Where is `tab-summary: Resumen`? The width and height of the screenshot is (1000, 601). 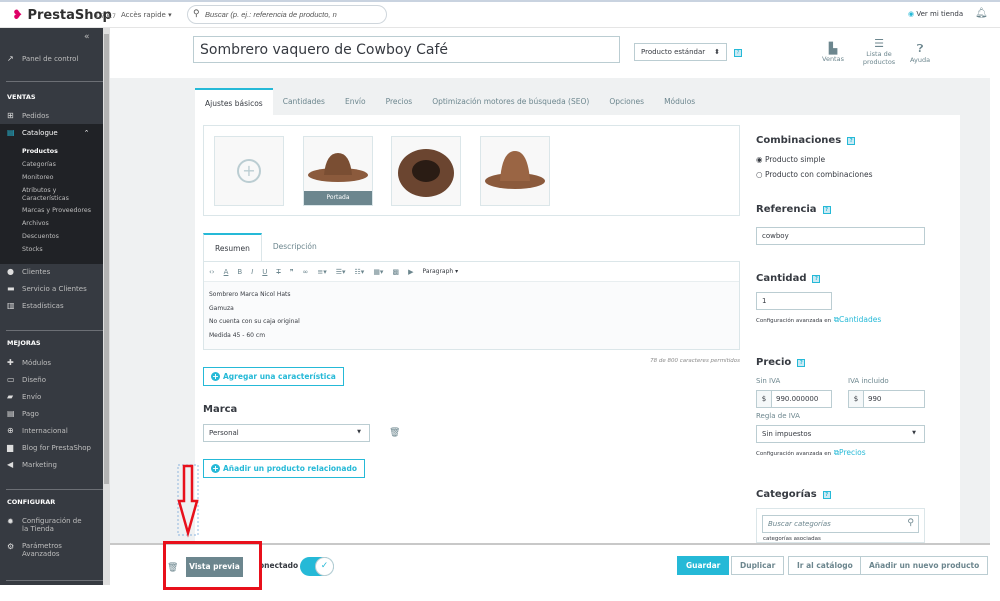 tab-summary: Resumen is located at coordinates (232, 247).